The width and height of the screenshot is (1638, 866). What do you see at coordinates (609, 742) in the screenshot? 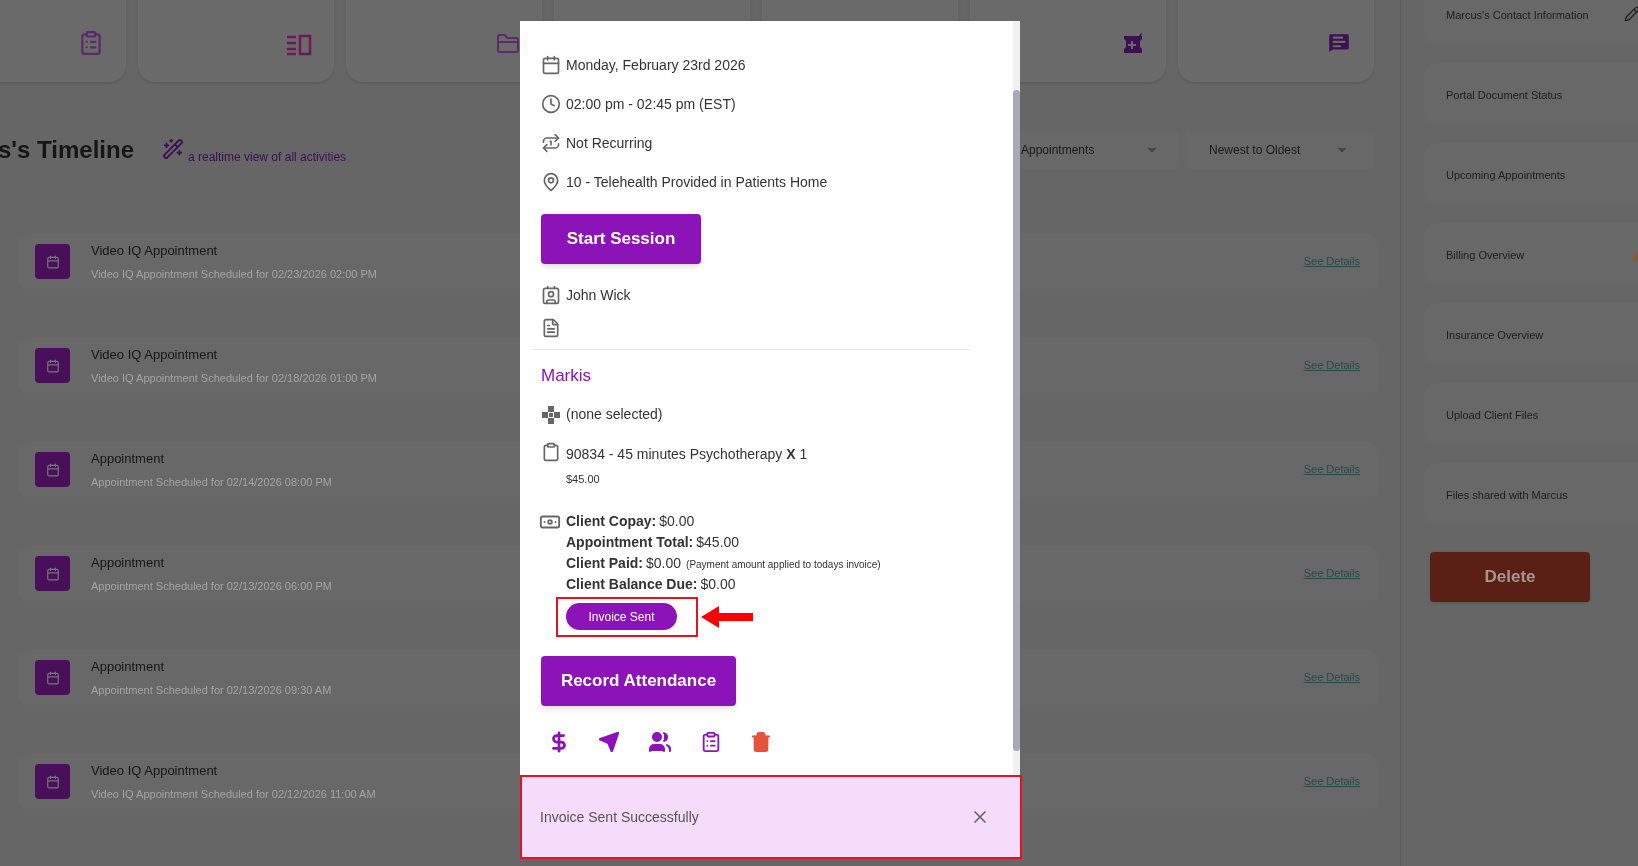
I see `send-icon` at bounding box center [609, 742].